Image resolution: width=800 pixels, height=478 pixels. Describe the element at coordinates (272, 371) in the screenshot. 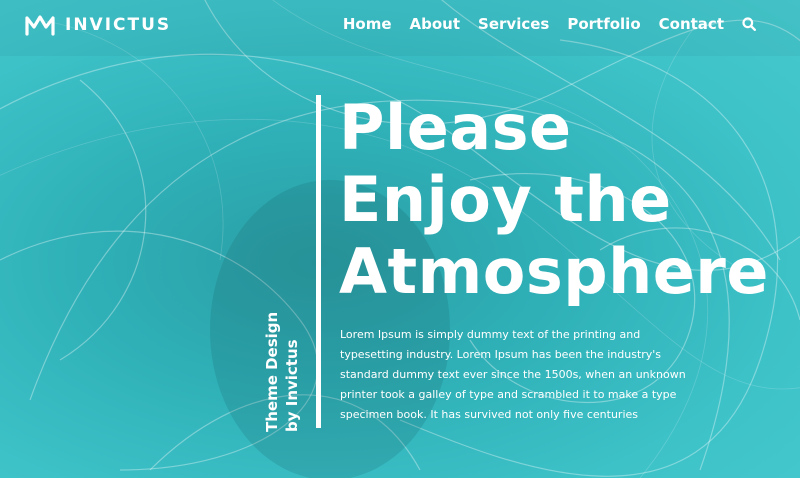

I see `side-credit-line-1: Theme Design` at that location.